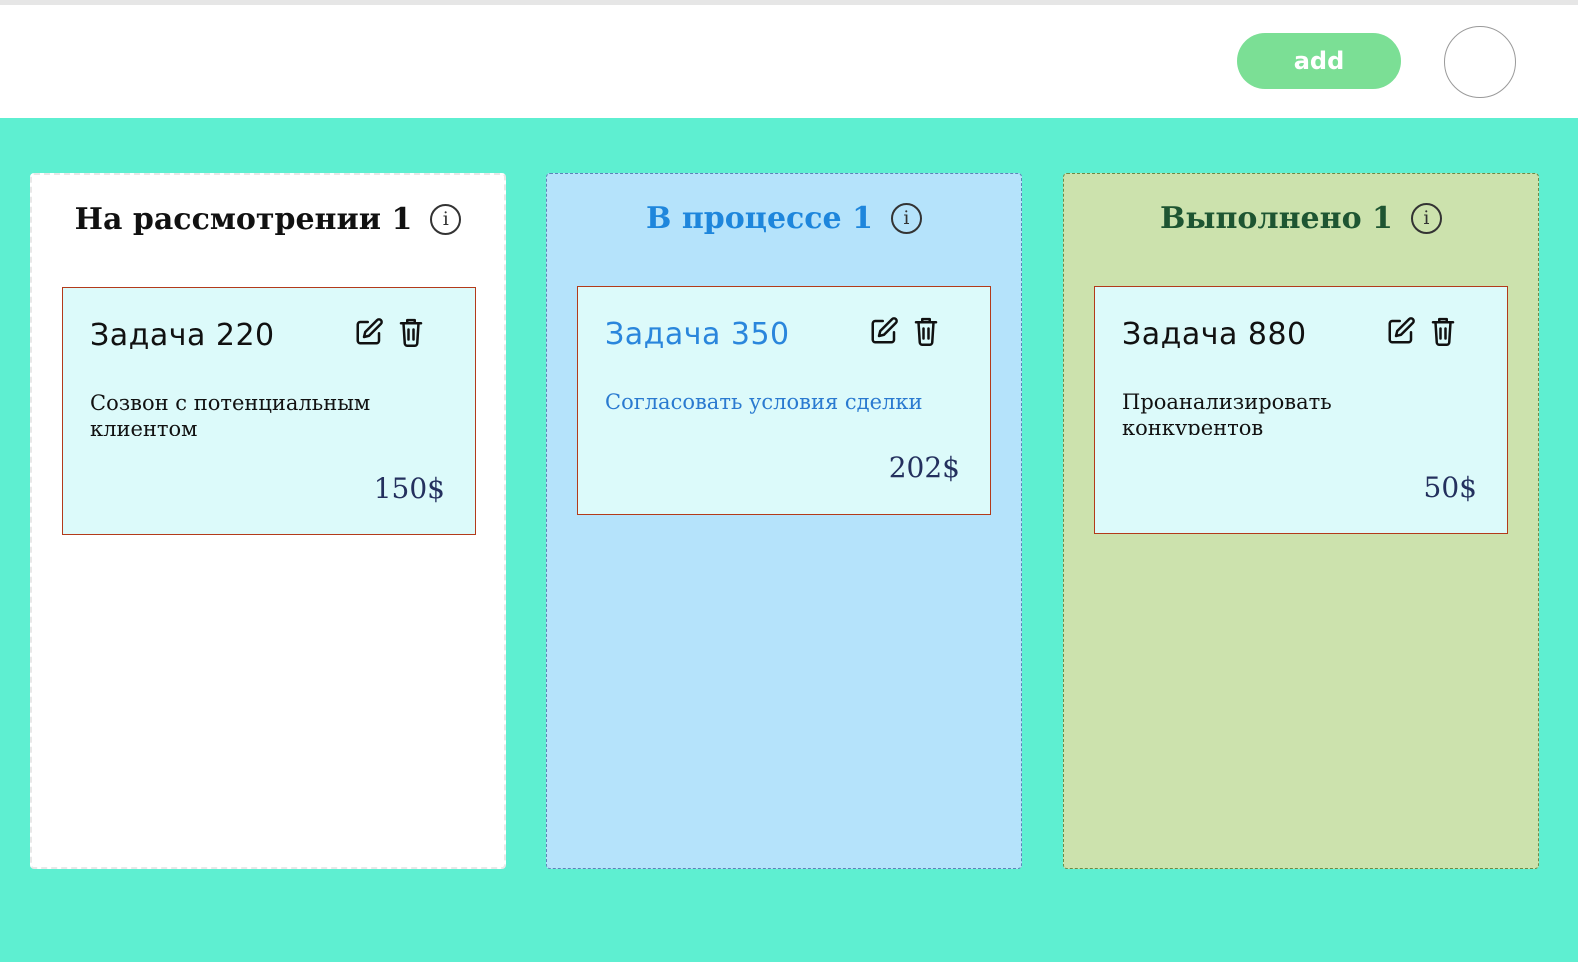 This screenshot has width=1578, height=962. What do you see at coordinates (697, 334) in the screenshot?
I see `card-title: Задача 350` at bounding box center [697, 334].